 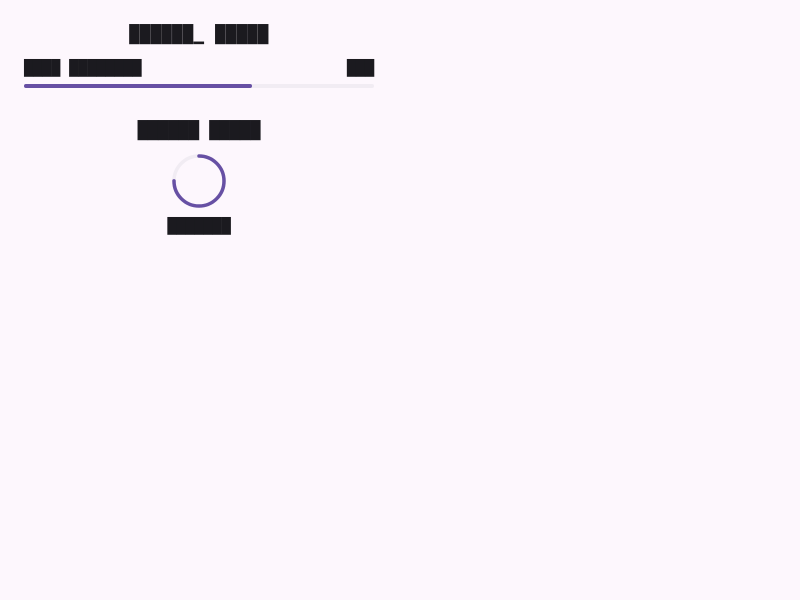 I want to click on loading-spinner-icon, so click(x=199, y=181).